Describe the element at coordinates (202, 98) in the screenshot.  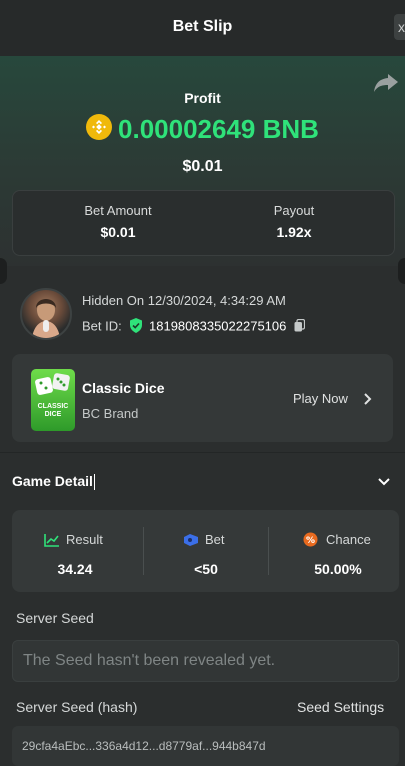
I see `profit-label: Profit` at that location.